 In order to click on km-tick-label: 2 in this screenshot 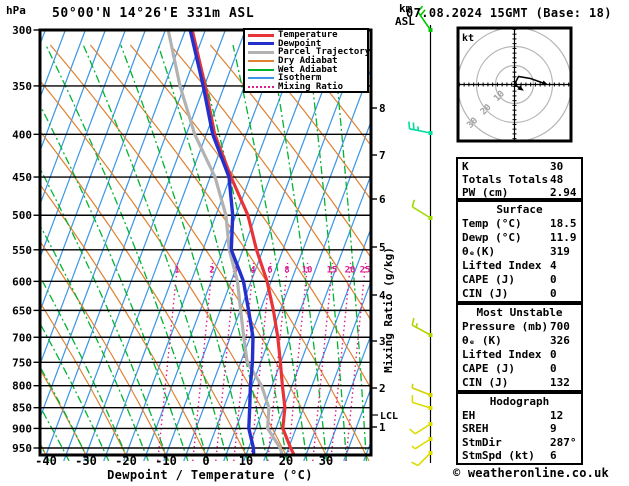, I will do `click(382, 388)`.